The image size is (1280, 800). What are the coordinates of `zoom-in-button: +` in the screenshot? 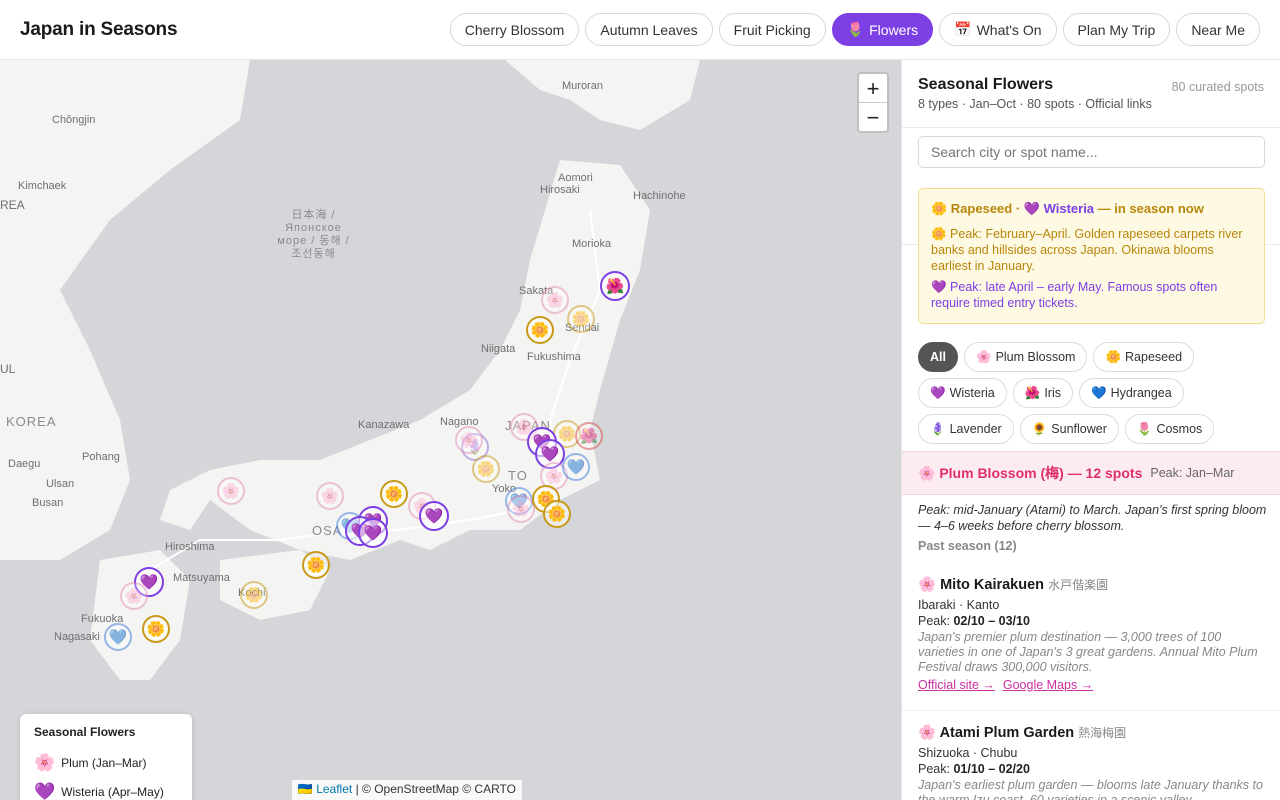 It's located at (873, 88).